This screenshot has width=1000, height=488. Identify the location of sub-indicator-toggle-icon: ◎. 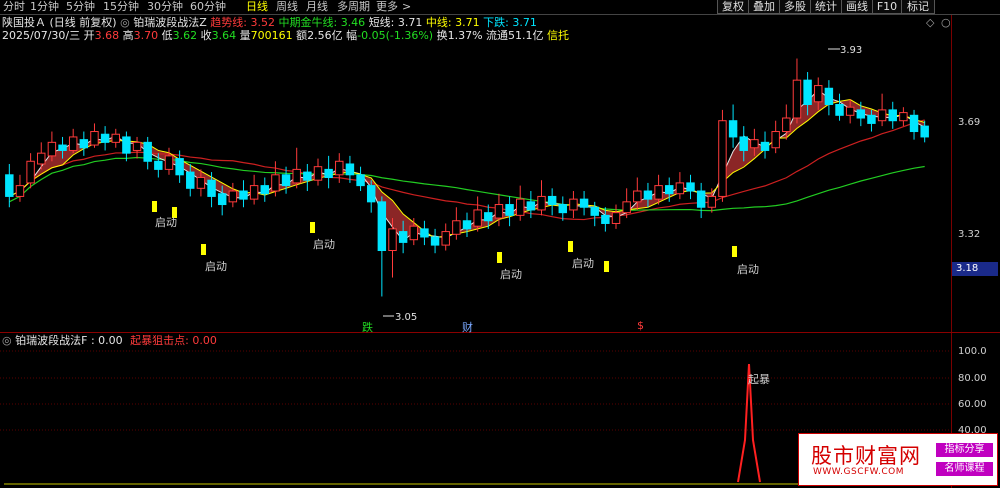
(7, 340).